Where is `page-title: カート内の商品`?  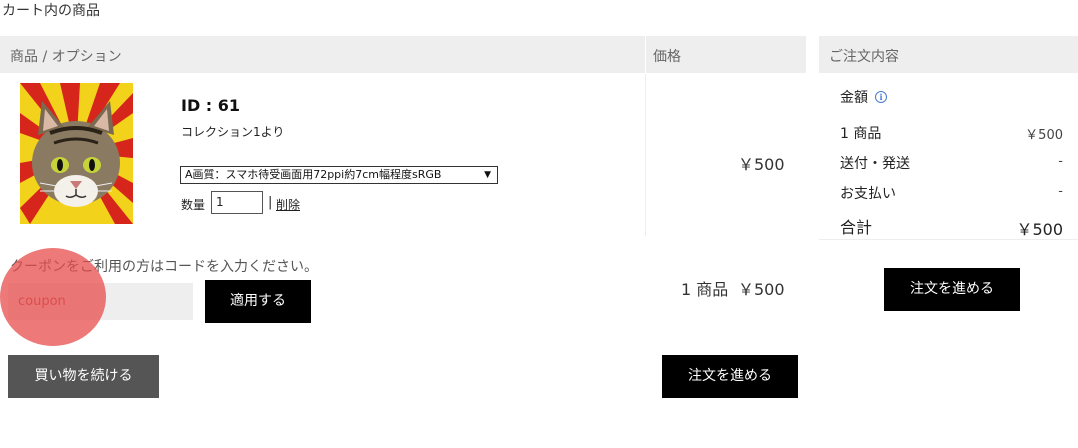 page-title: カート内の商品 is located at coordinates (51, 11).